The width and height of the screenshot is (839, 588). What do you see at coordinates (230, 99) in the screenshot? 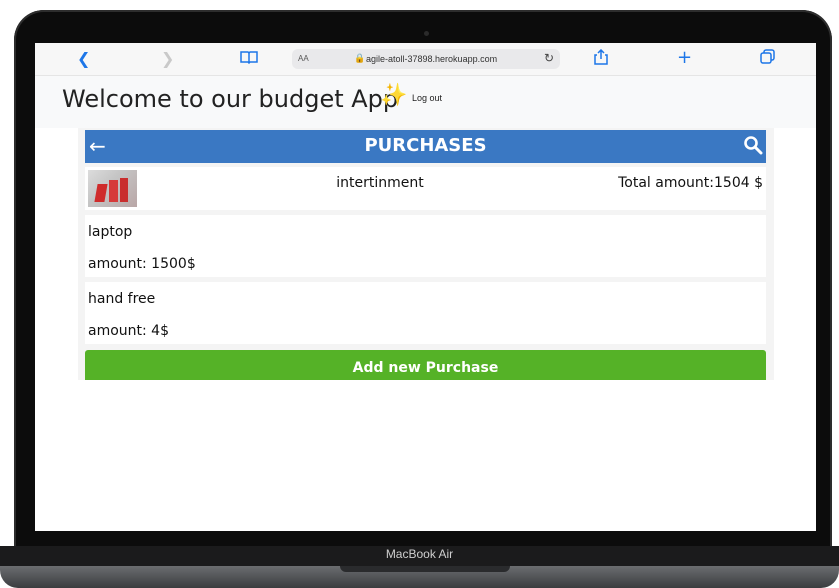
I see `page-title: Welcome to our budget App` at bounding box center [230, 99].